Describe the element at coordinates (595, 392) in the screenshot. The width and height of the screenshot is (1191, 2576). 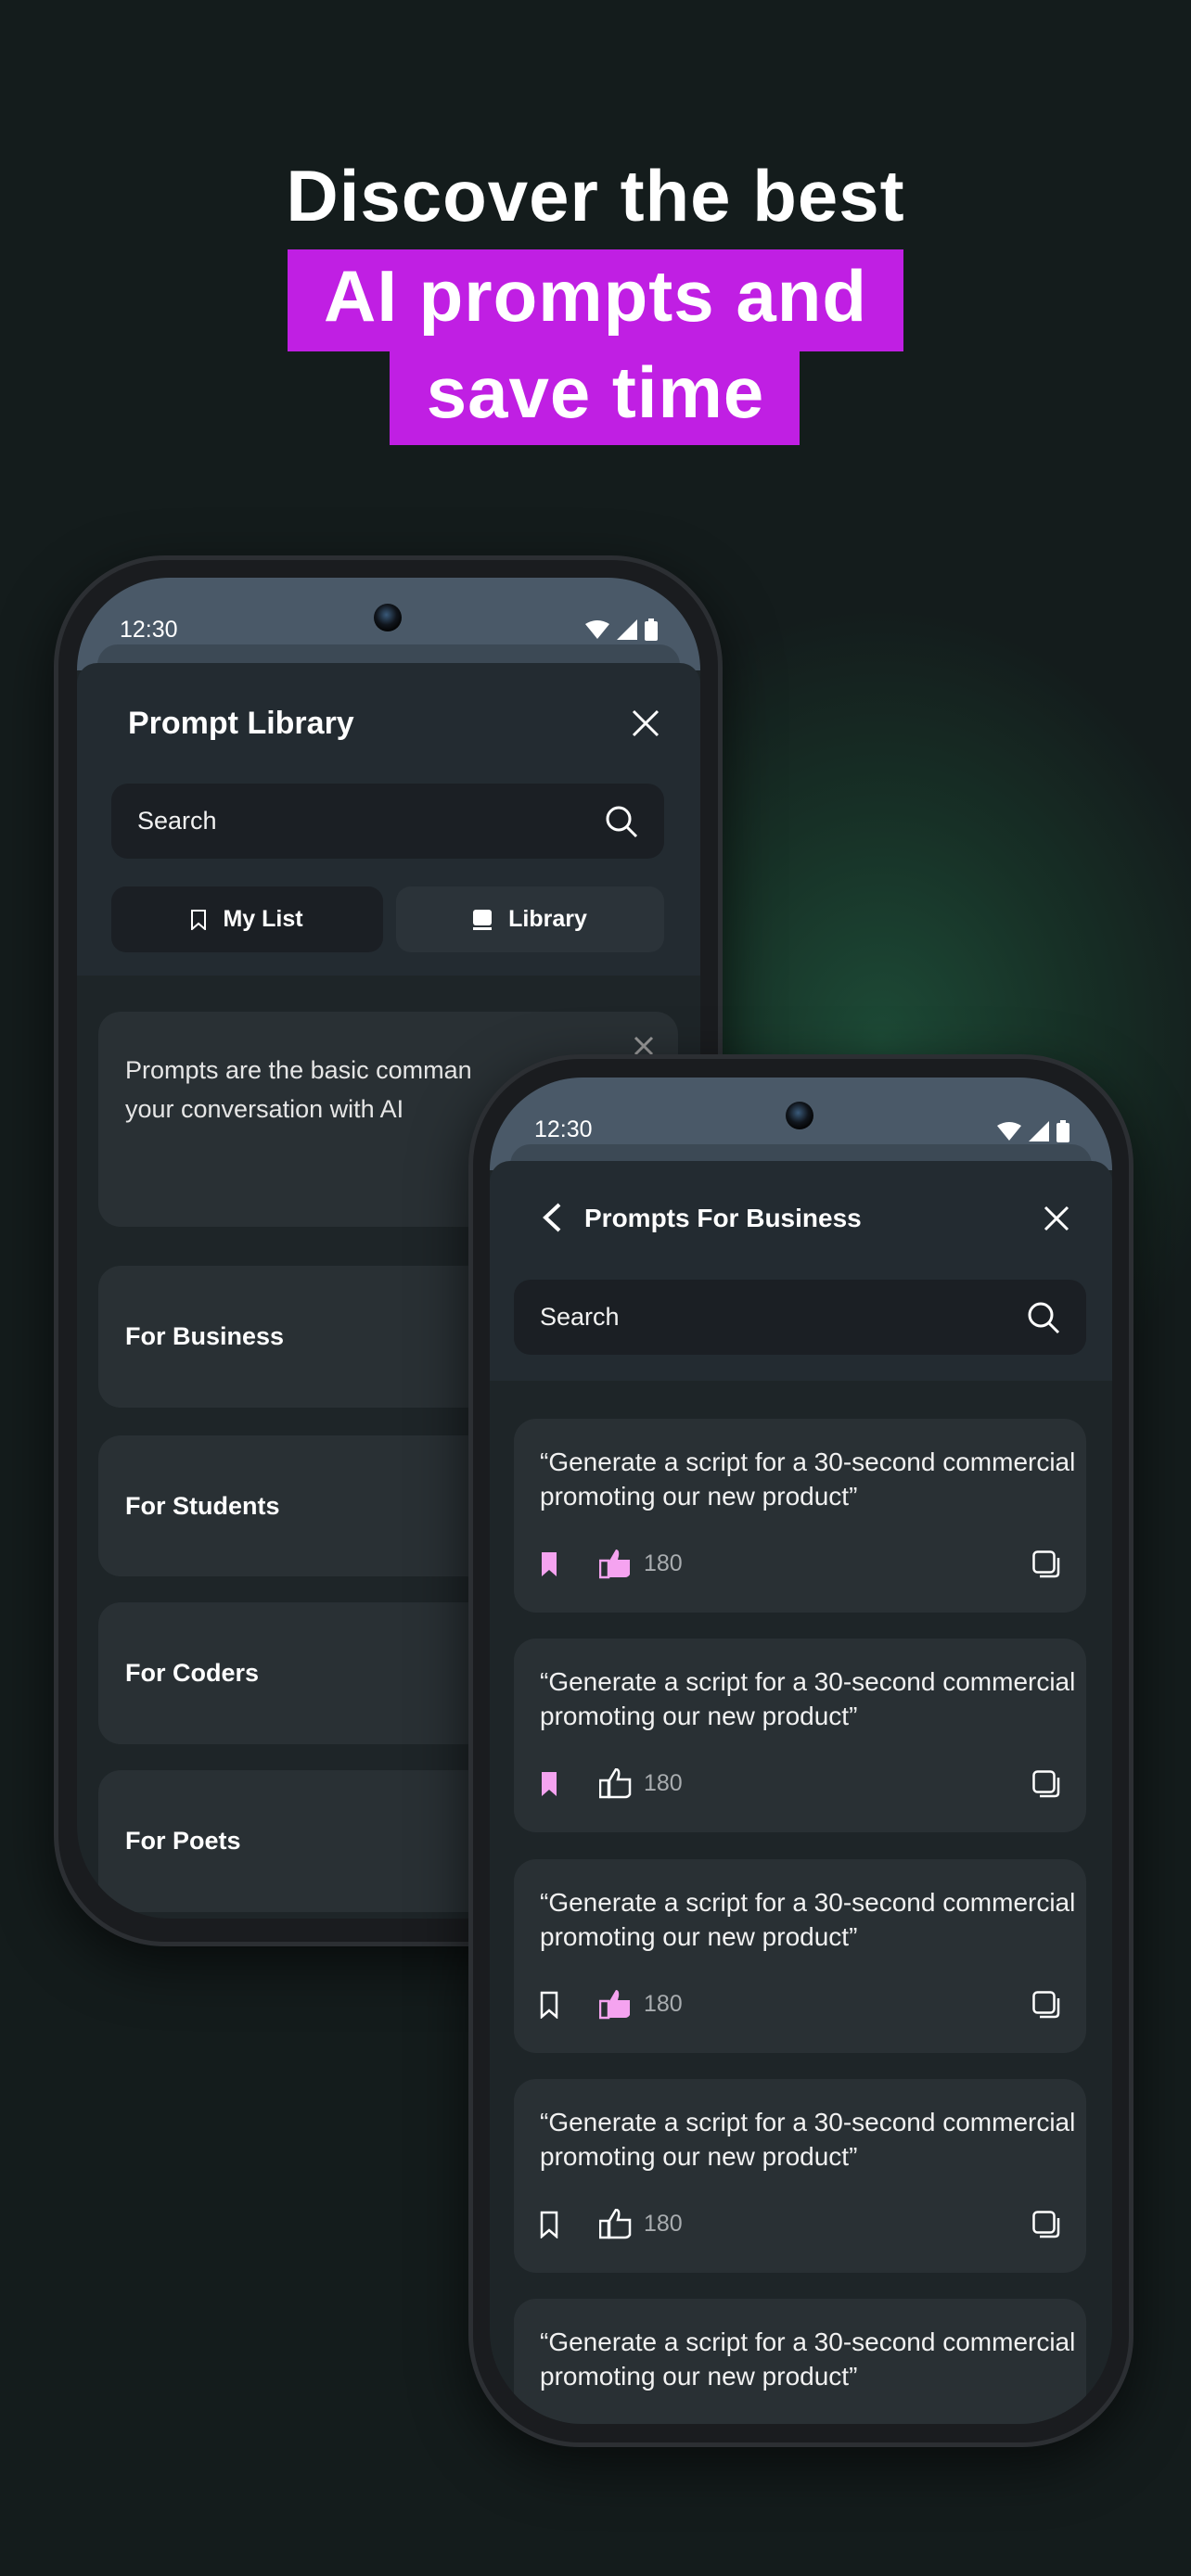
I see `headline-line-3: save time` at that location.